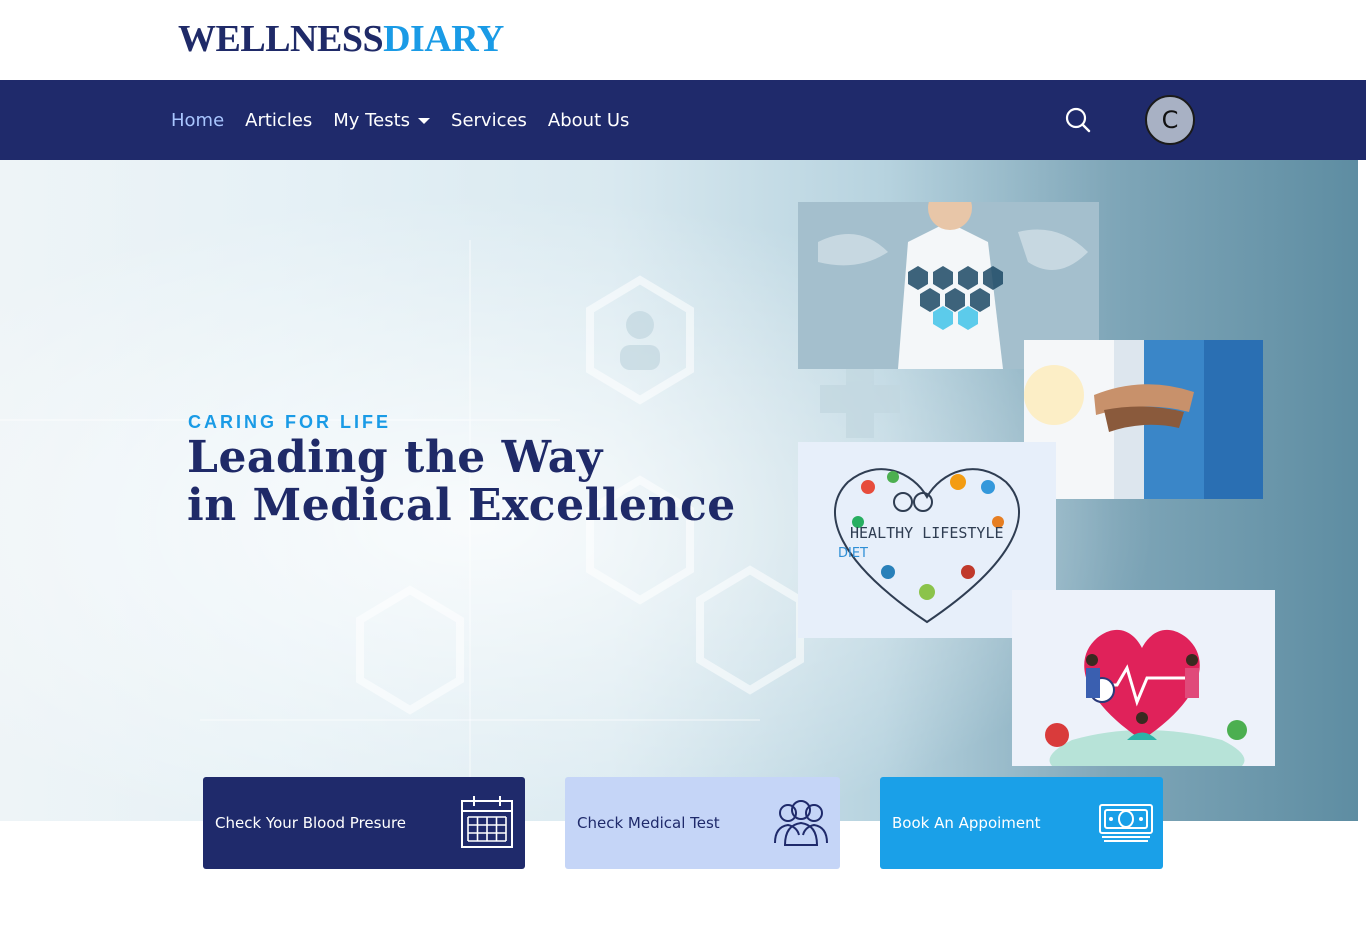 This screenshot has width=1366, height=951. What do you see at coordinates (461, 505) in the screenshot?
I see `hero-title-line-2: in Medical Excellence` at bounding box center [461, 505].